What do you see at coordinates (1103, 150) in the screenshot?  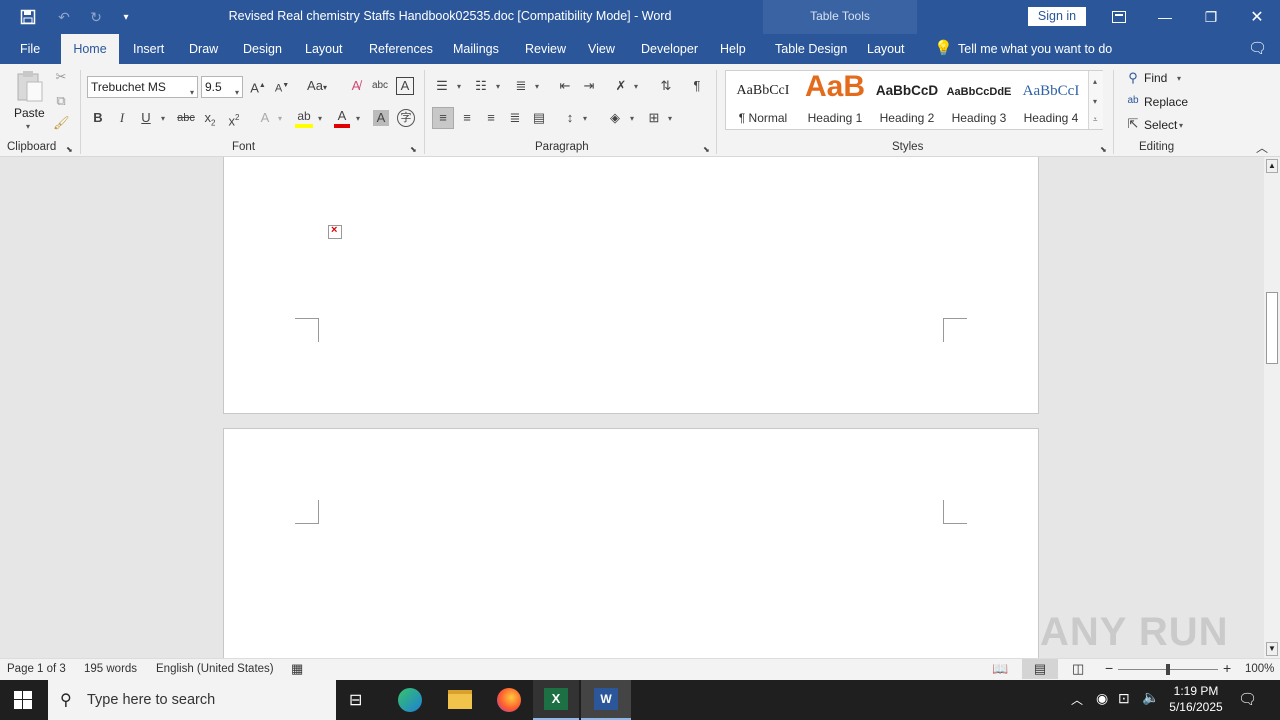 I see `styles-launcher-icon: ⬊` at bounding box center [1103, 150].